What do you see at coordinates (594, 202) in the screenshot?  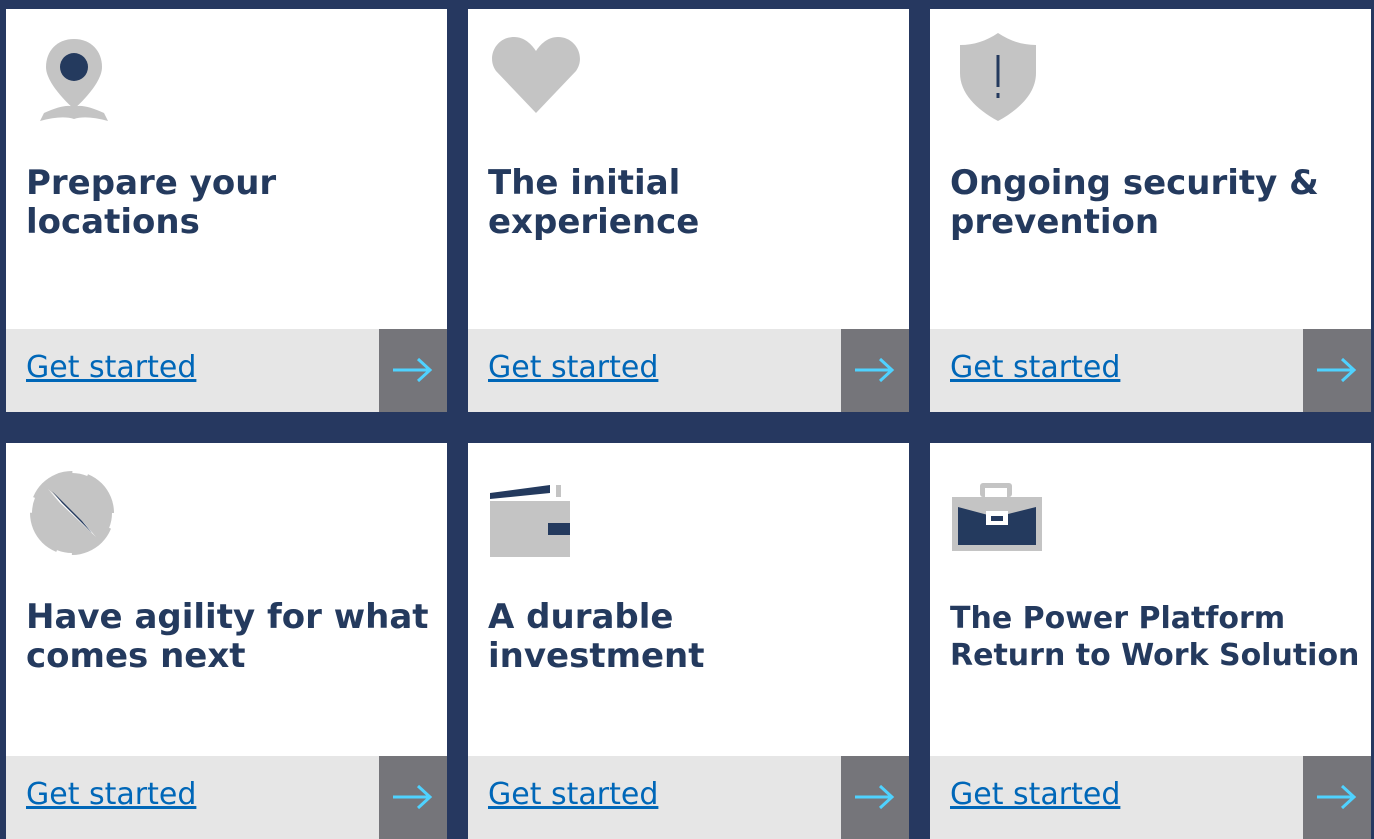 I see `card-title: The initial experience` at bounding box center [594, 202].